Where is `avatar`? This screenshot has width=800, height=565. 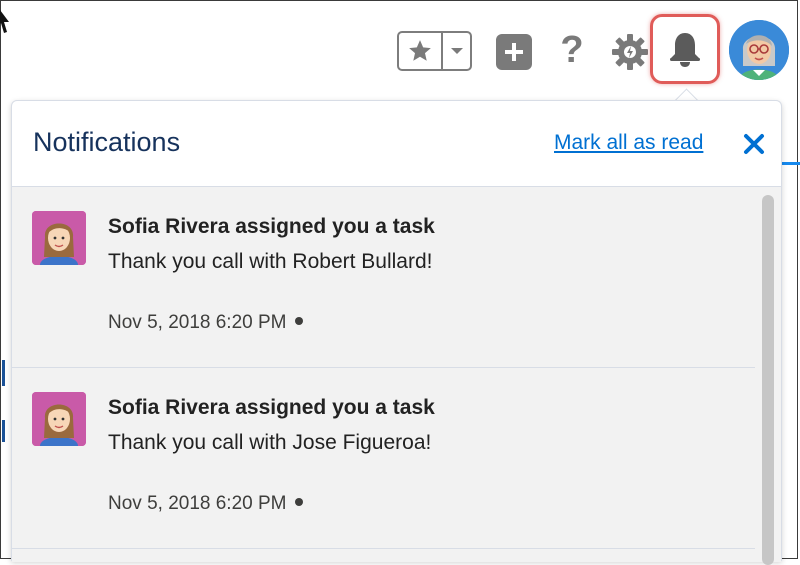
avatar is located at coordinates (759, 50).